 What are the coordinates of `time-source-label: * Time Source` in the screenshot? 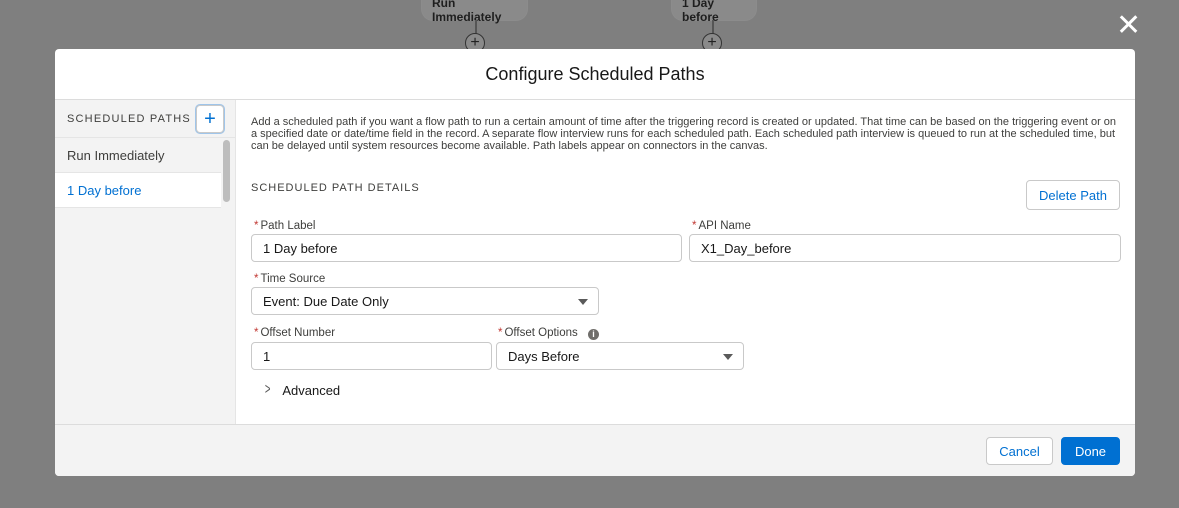 It's located at (289, 279).